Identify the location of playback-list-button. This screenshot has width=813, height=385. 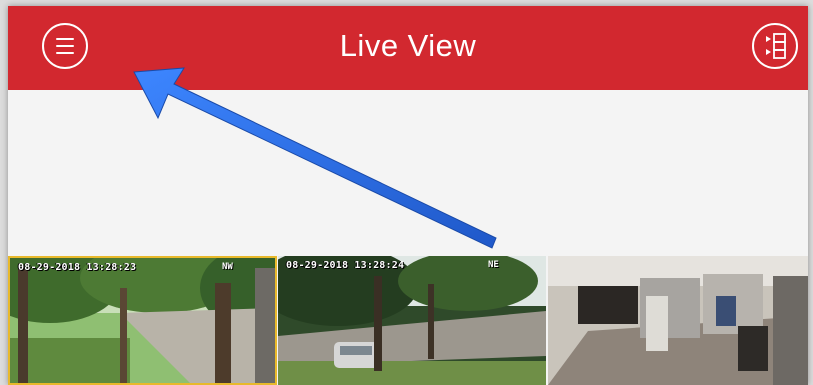
(775, 46).